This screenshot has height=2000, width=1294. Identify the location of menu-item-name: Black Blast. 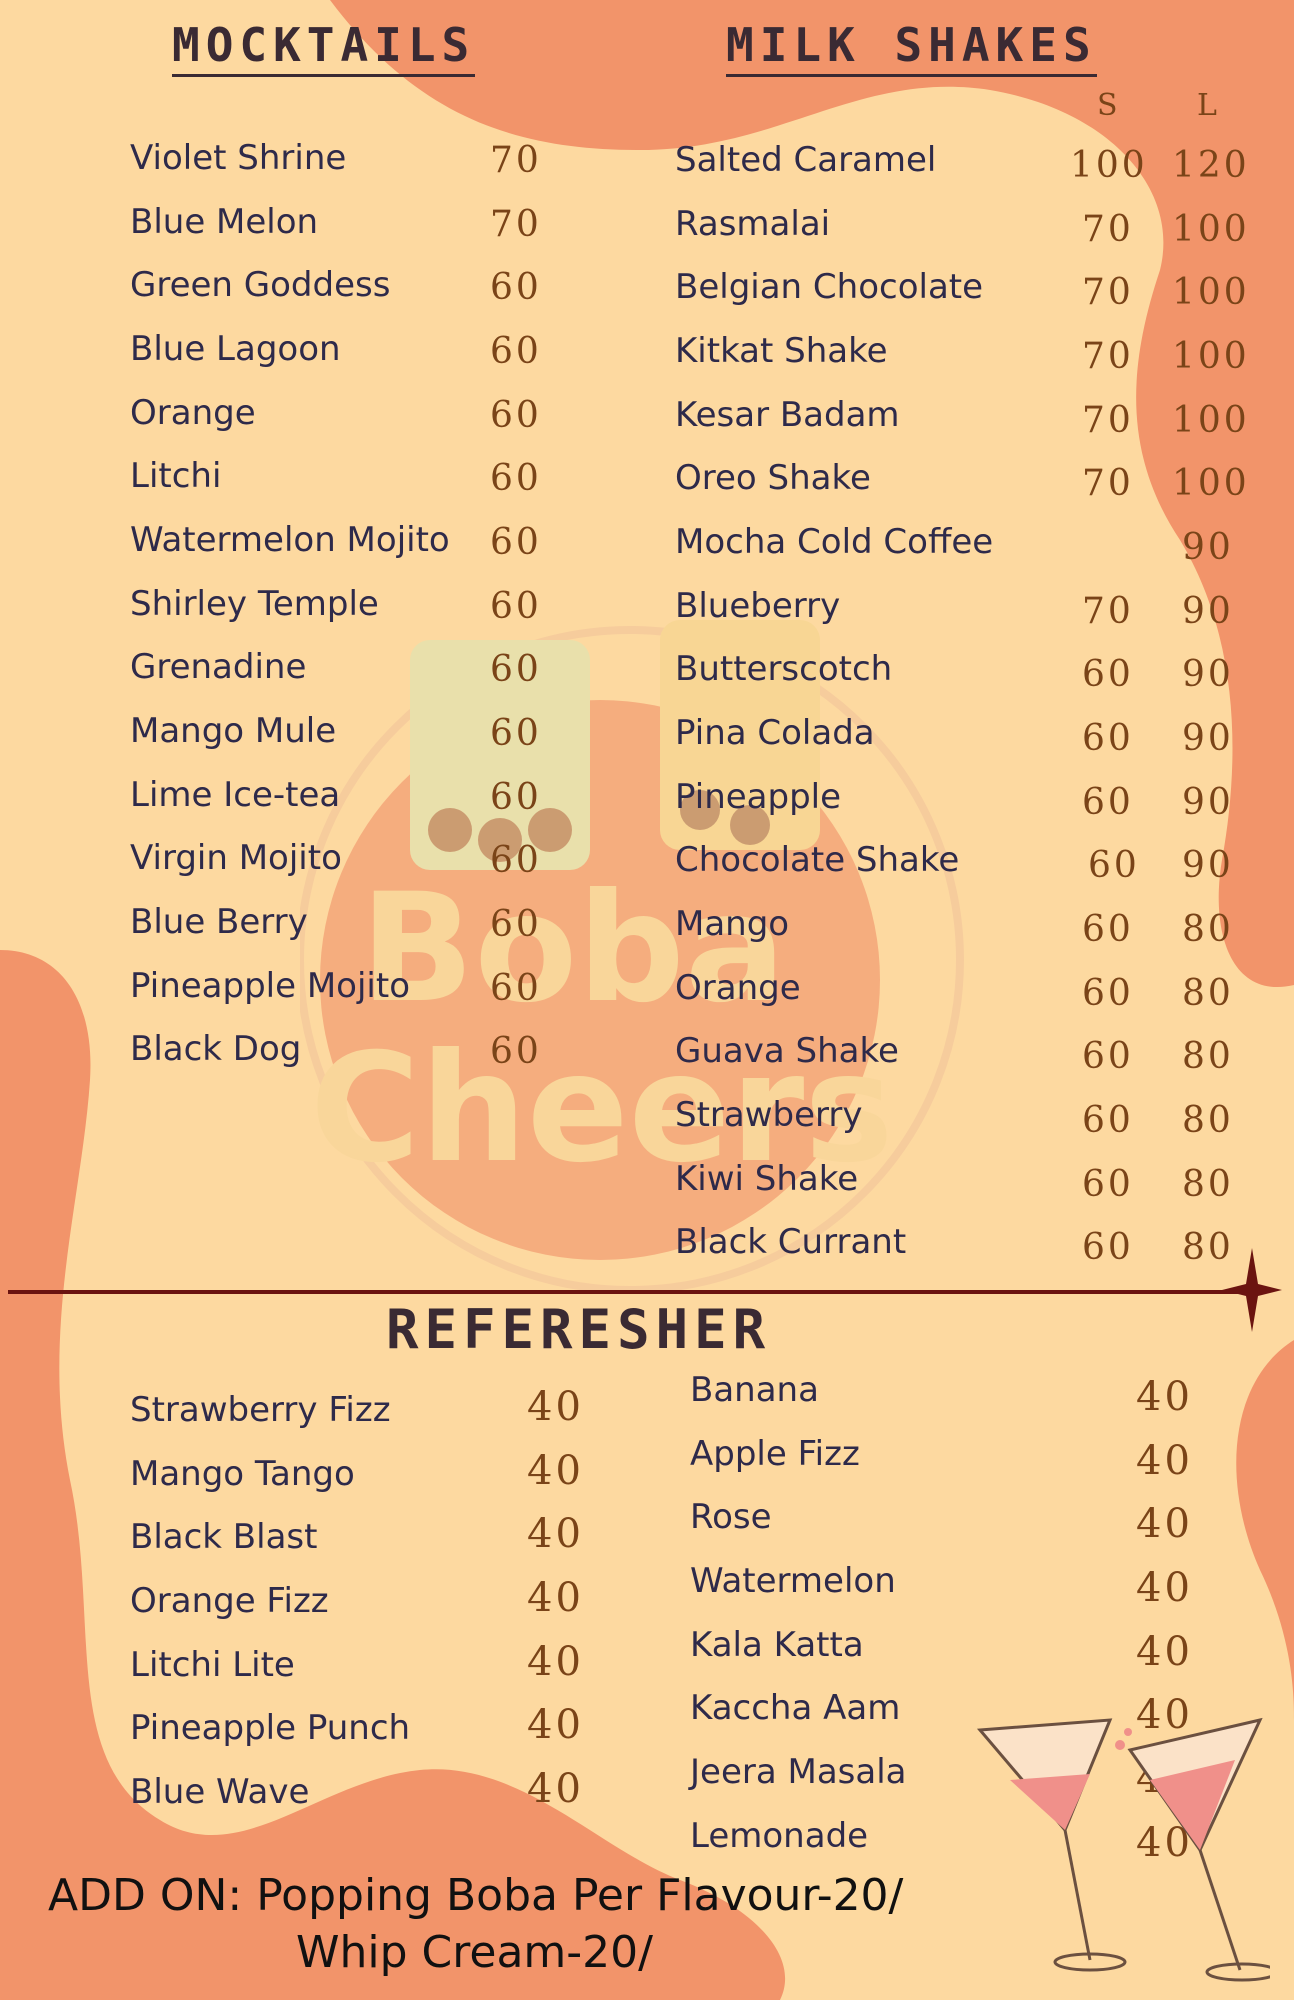
(224, 1537).